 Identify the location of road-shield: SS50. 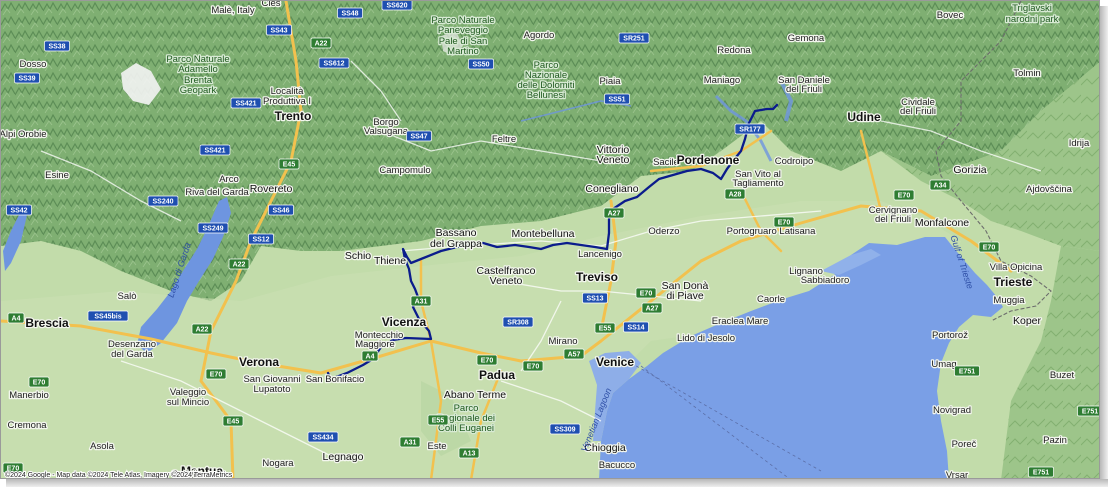
(481, 64).